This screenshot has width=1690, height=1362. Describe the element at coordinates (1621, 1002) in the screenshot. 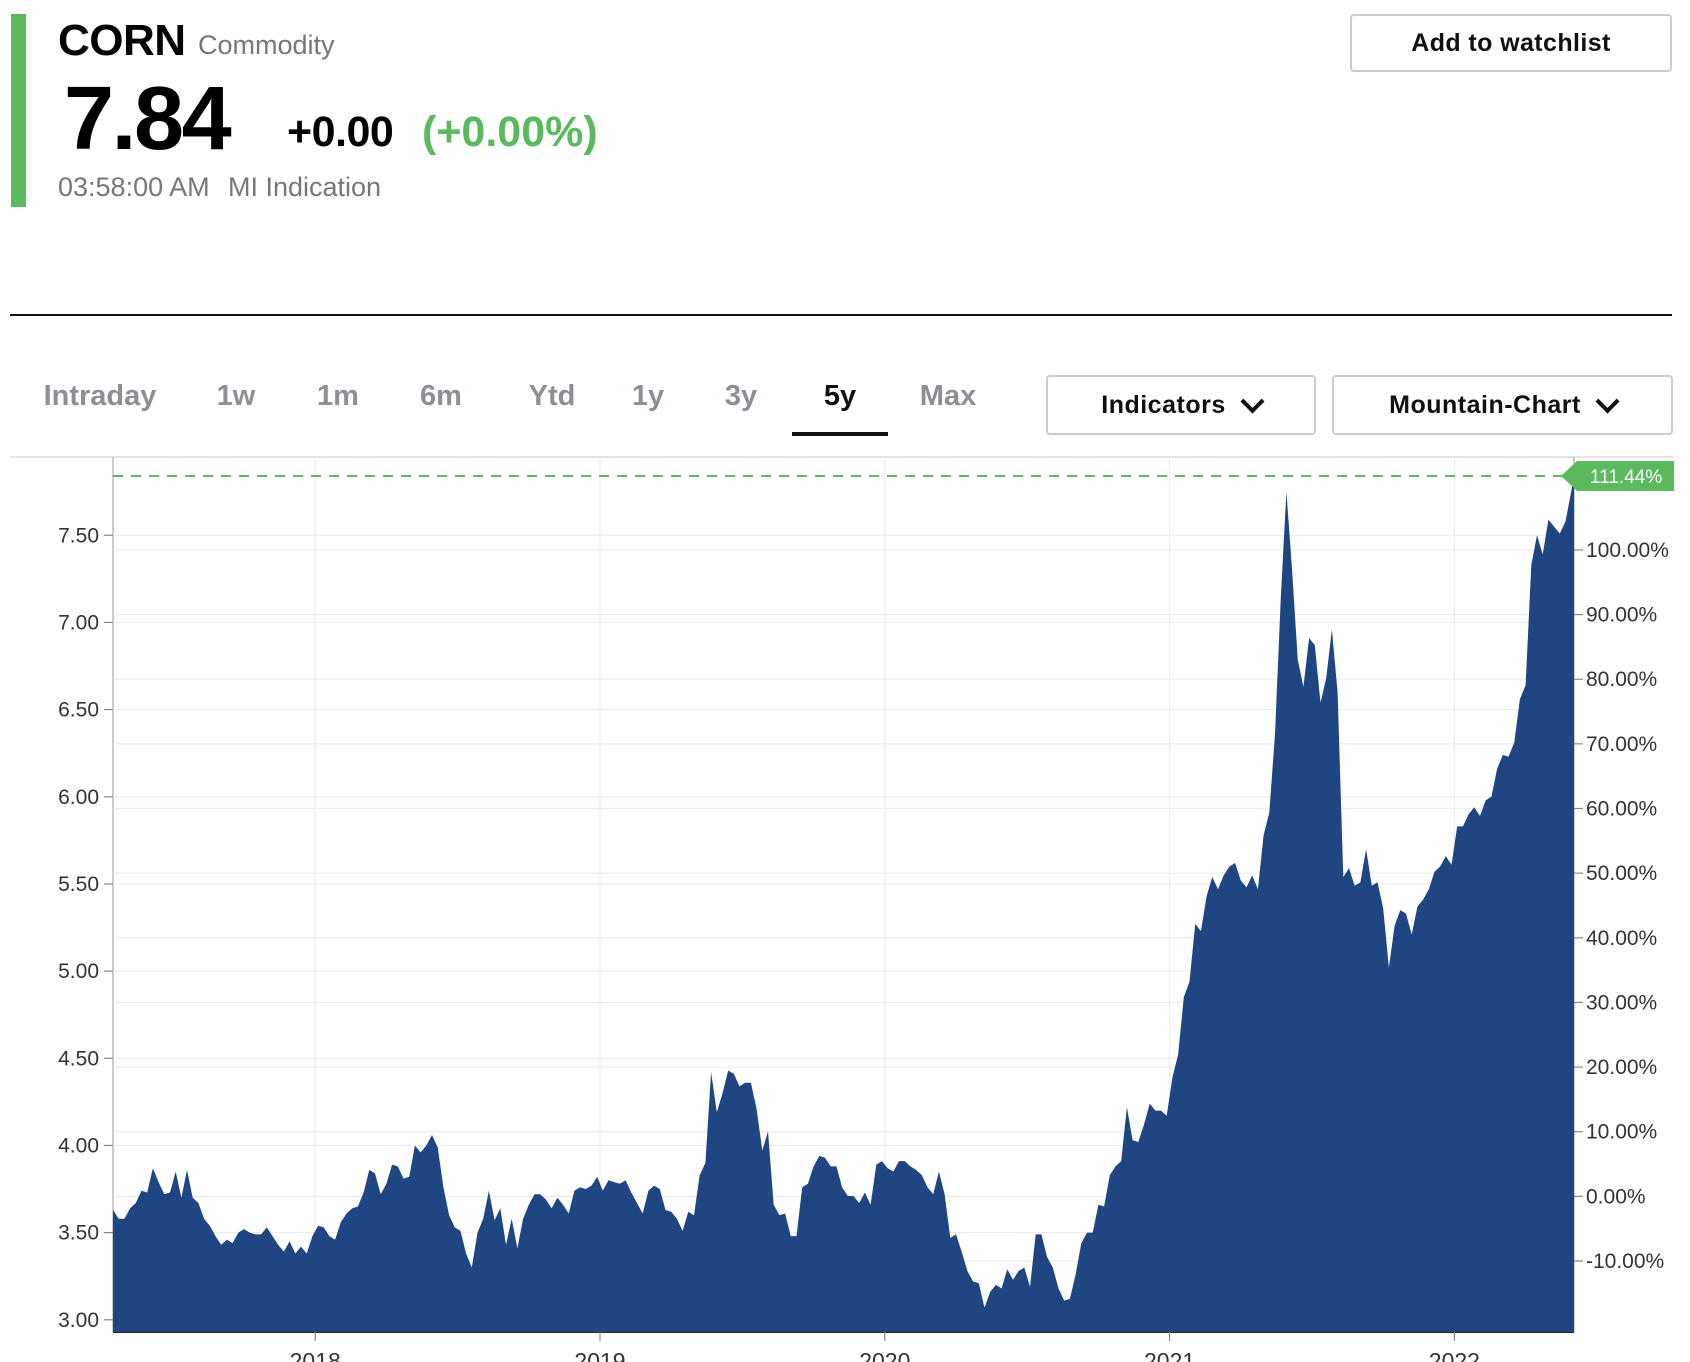

I see `y2-tick-label: 30.00%` at that location.